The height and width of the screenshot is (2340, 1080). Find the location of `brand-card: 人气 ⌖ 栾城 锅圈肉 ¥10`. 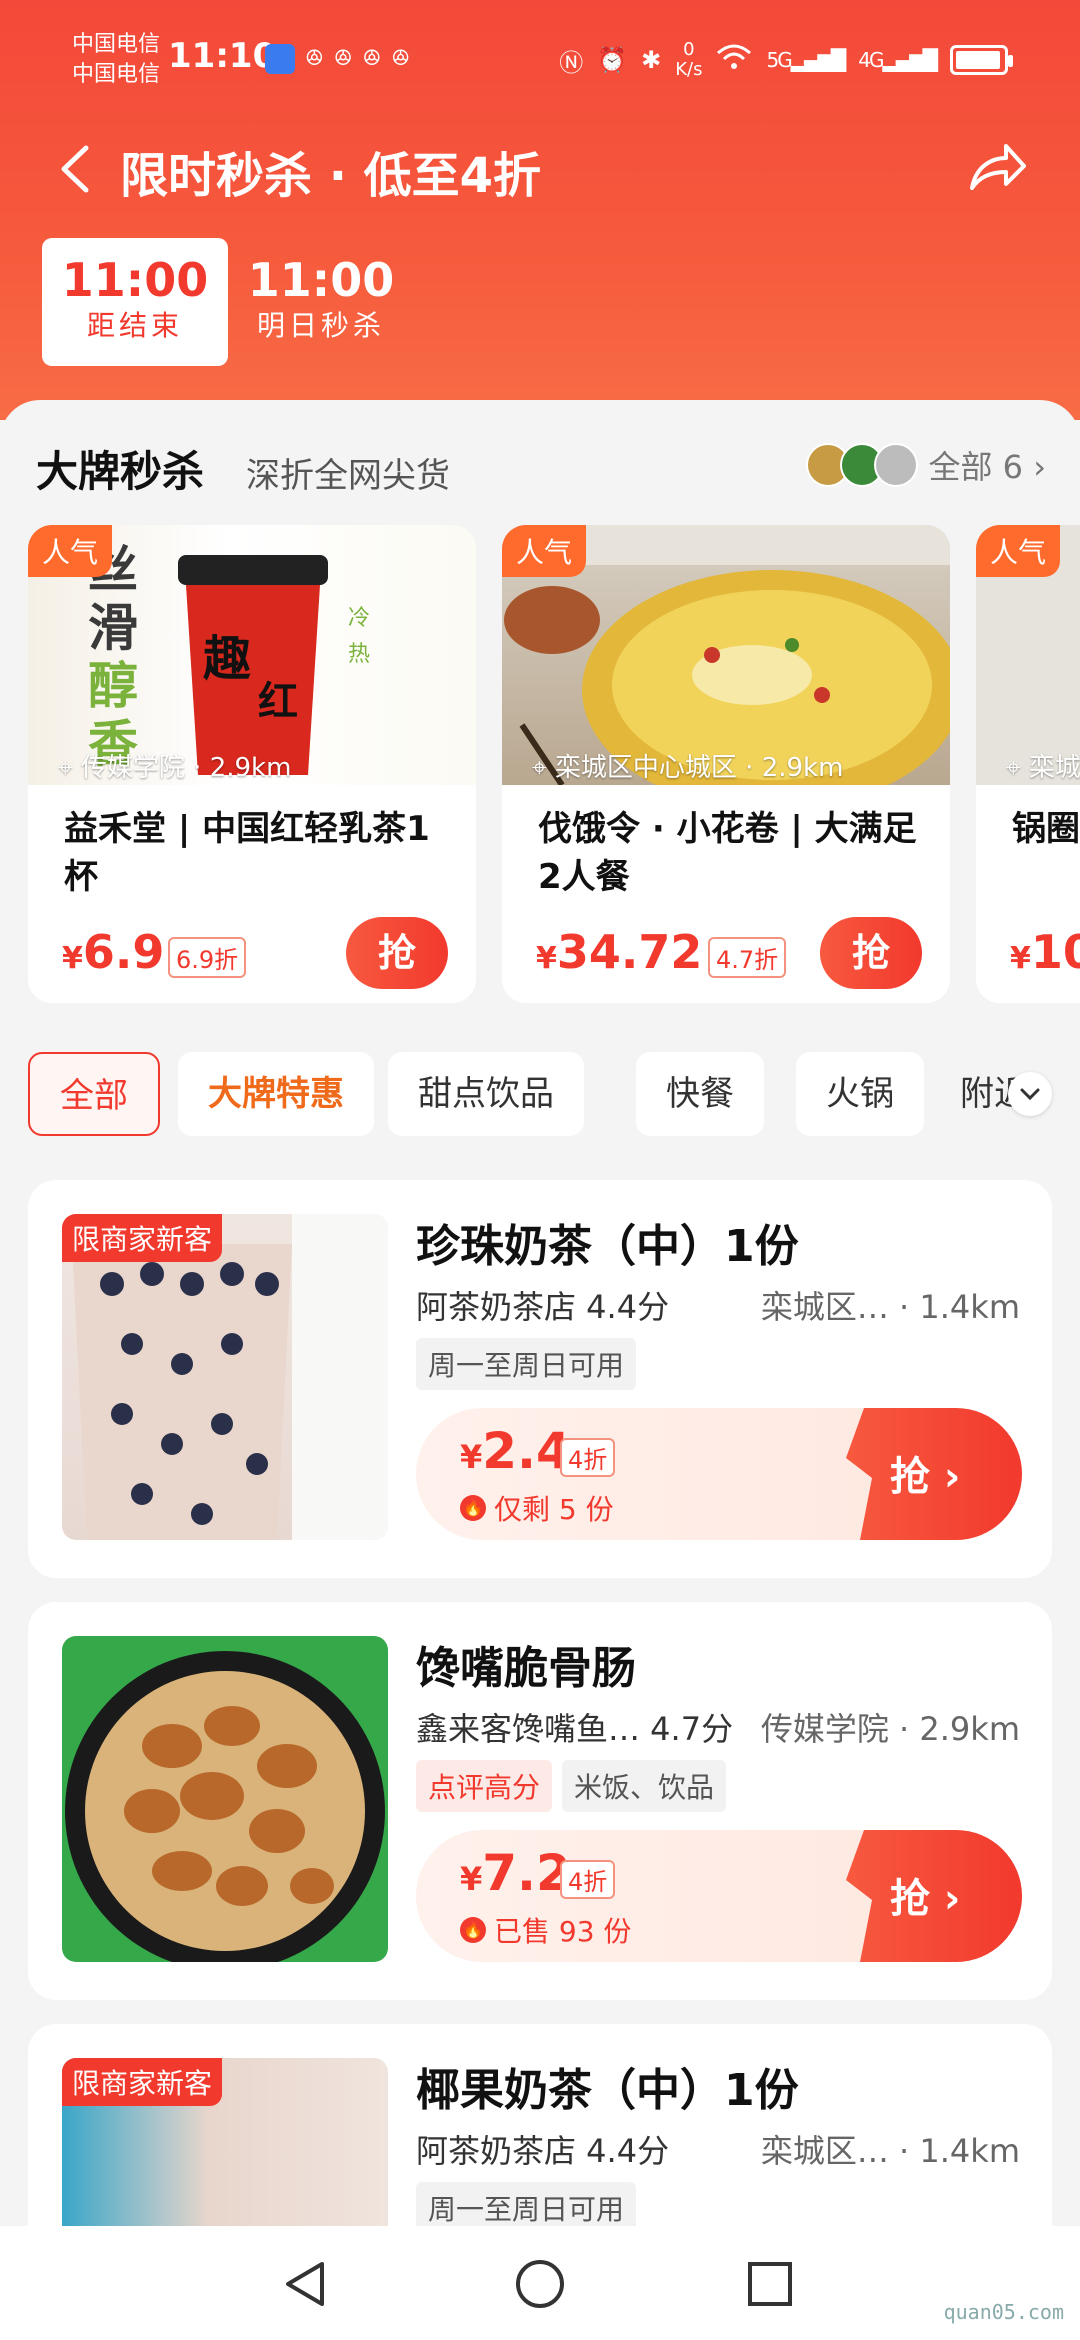

brand-card: 人气 ⌖ 栾城 锅圈肉 ¥10 is located at coordinates (1028, 764).